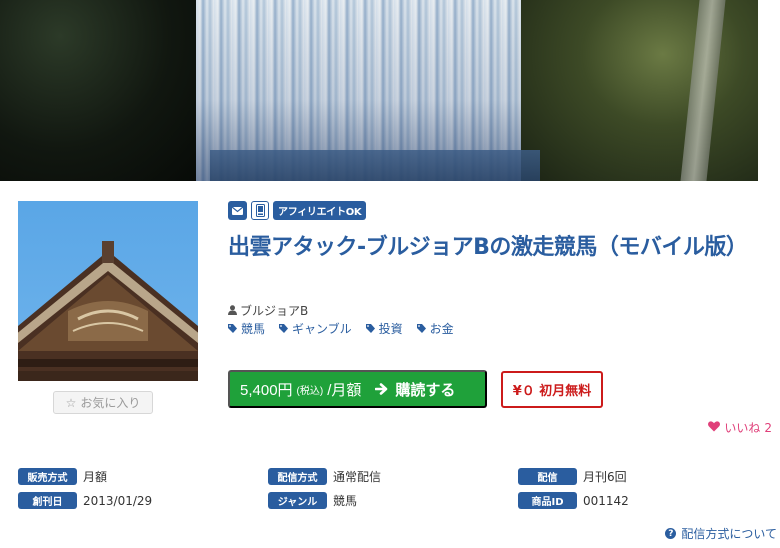 This screenshot has height=548, width=780. I want to click on help-label: 配信方式について, so click(729, 534).